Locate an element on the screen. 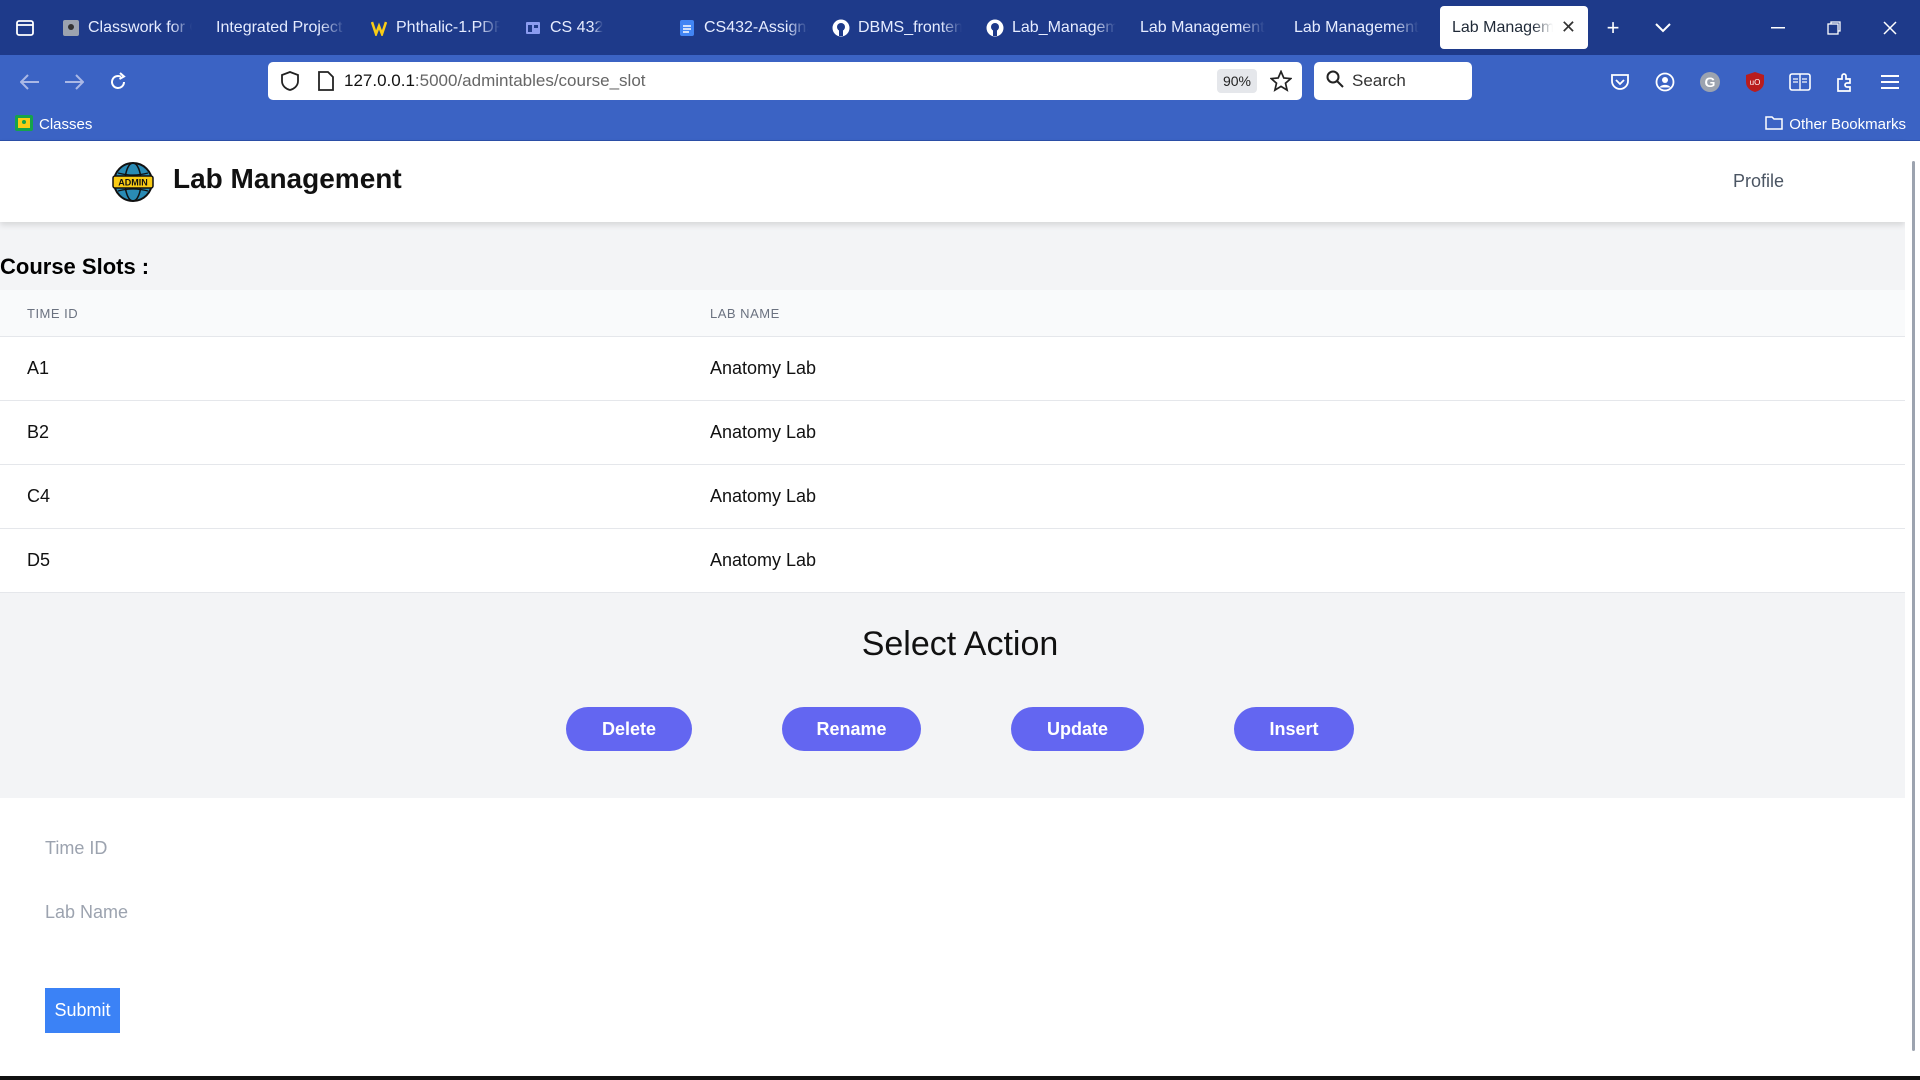 The image size is (1920, 1080). bookmarks-toolbar: Classes Other Bookmarks is located at coordinates (960, 125).